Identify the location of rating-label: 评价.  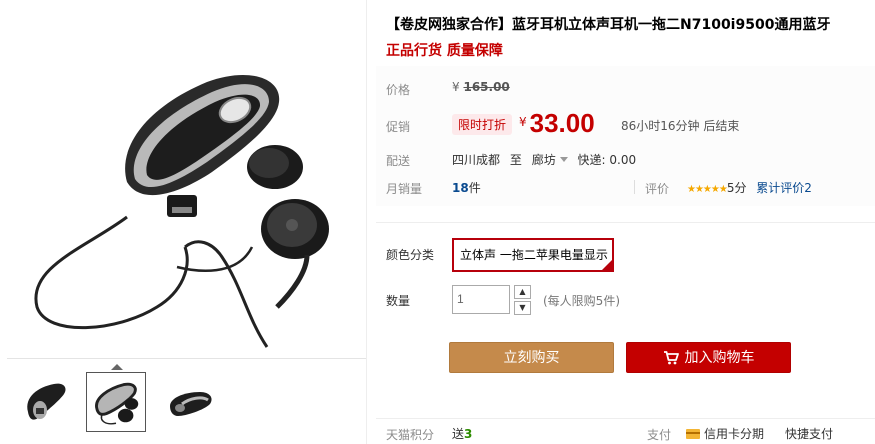
(657, 189).